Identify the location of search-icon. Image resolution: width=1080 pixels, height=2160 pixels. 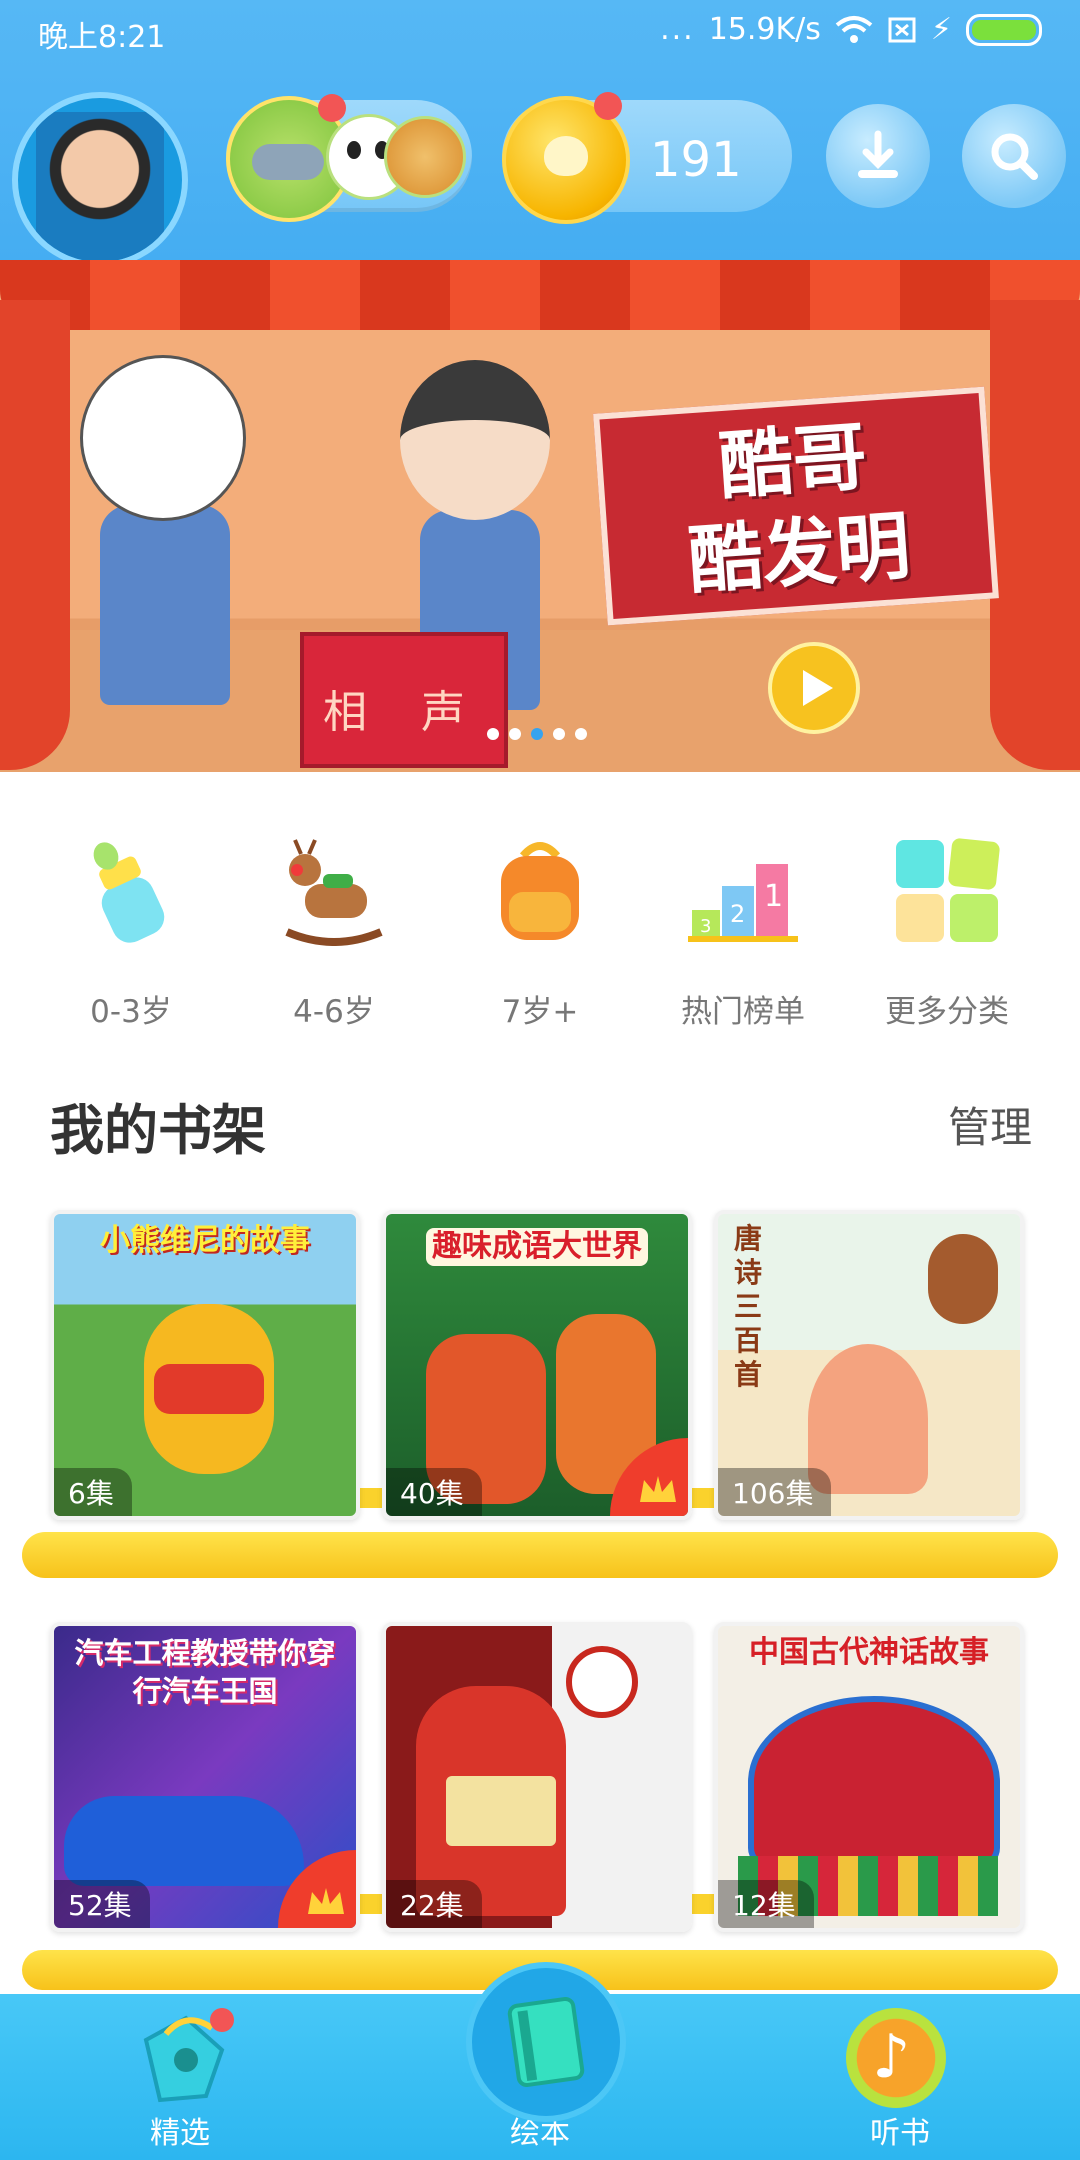
(1014, 156).